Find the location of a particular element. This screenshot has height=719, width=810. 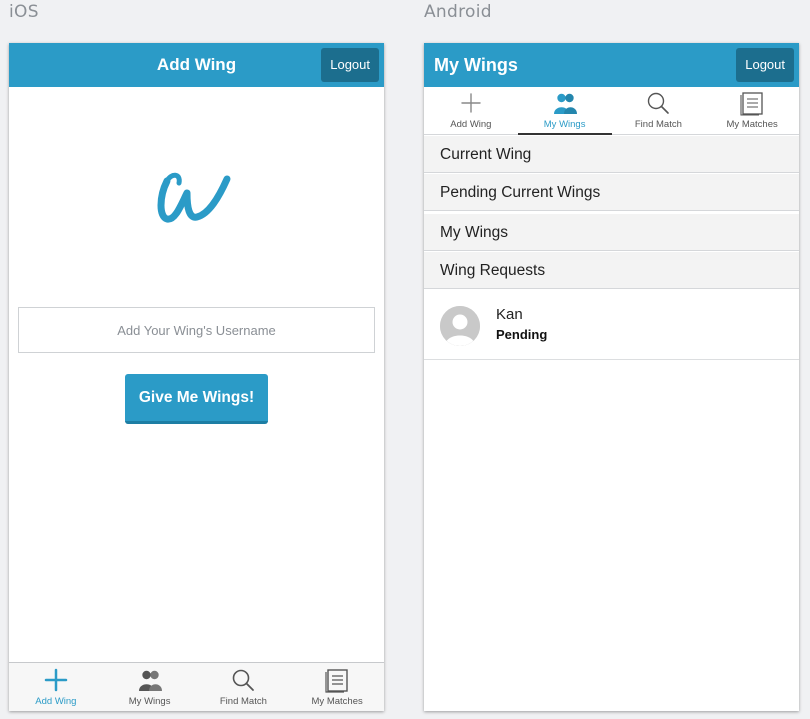

user-avatar-icon is located at coordinates (460, 326).